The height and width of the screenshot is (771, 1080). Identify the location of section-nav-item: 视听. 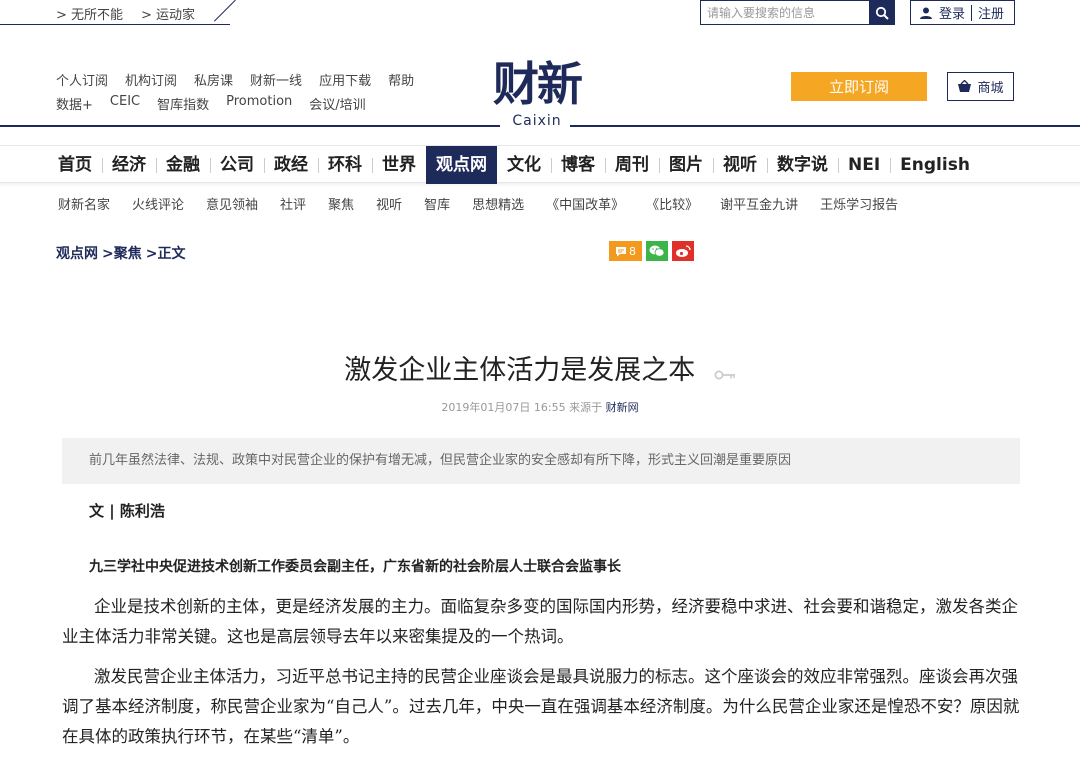
(389, 203).